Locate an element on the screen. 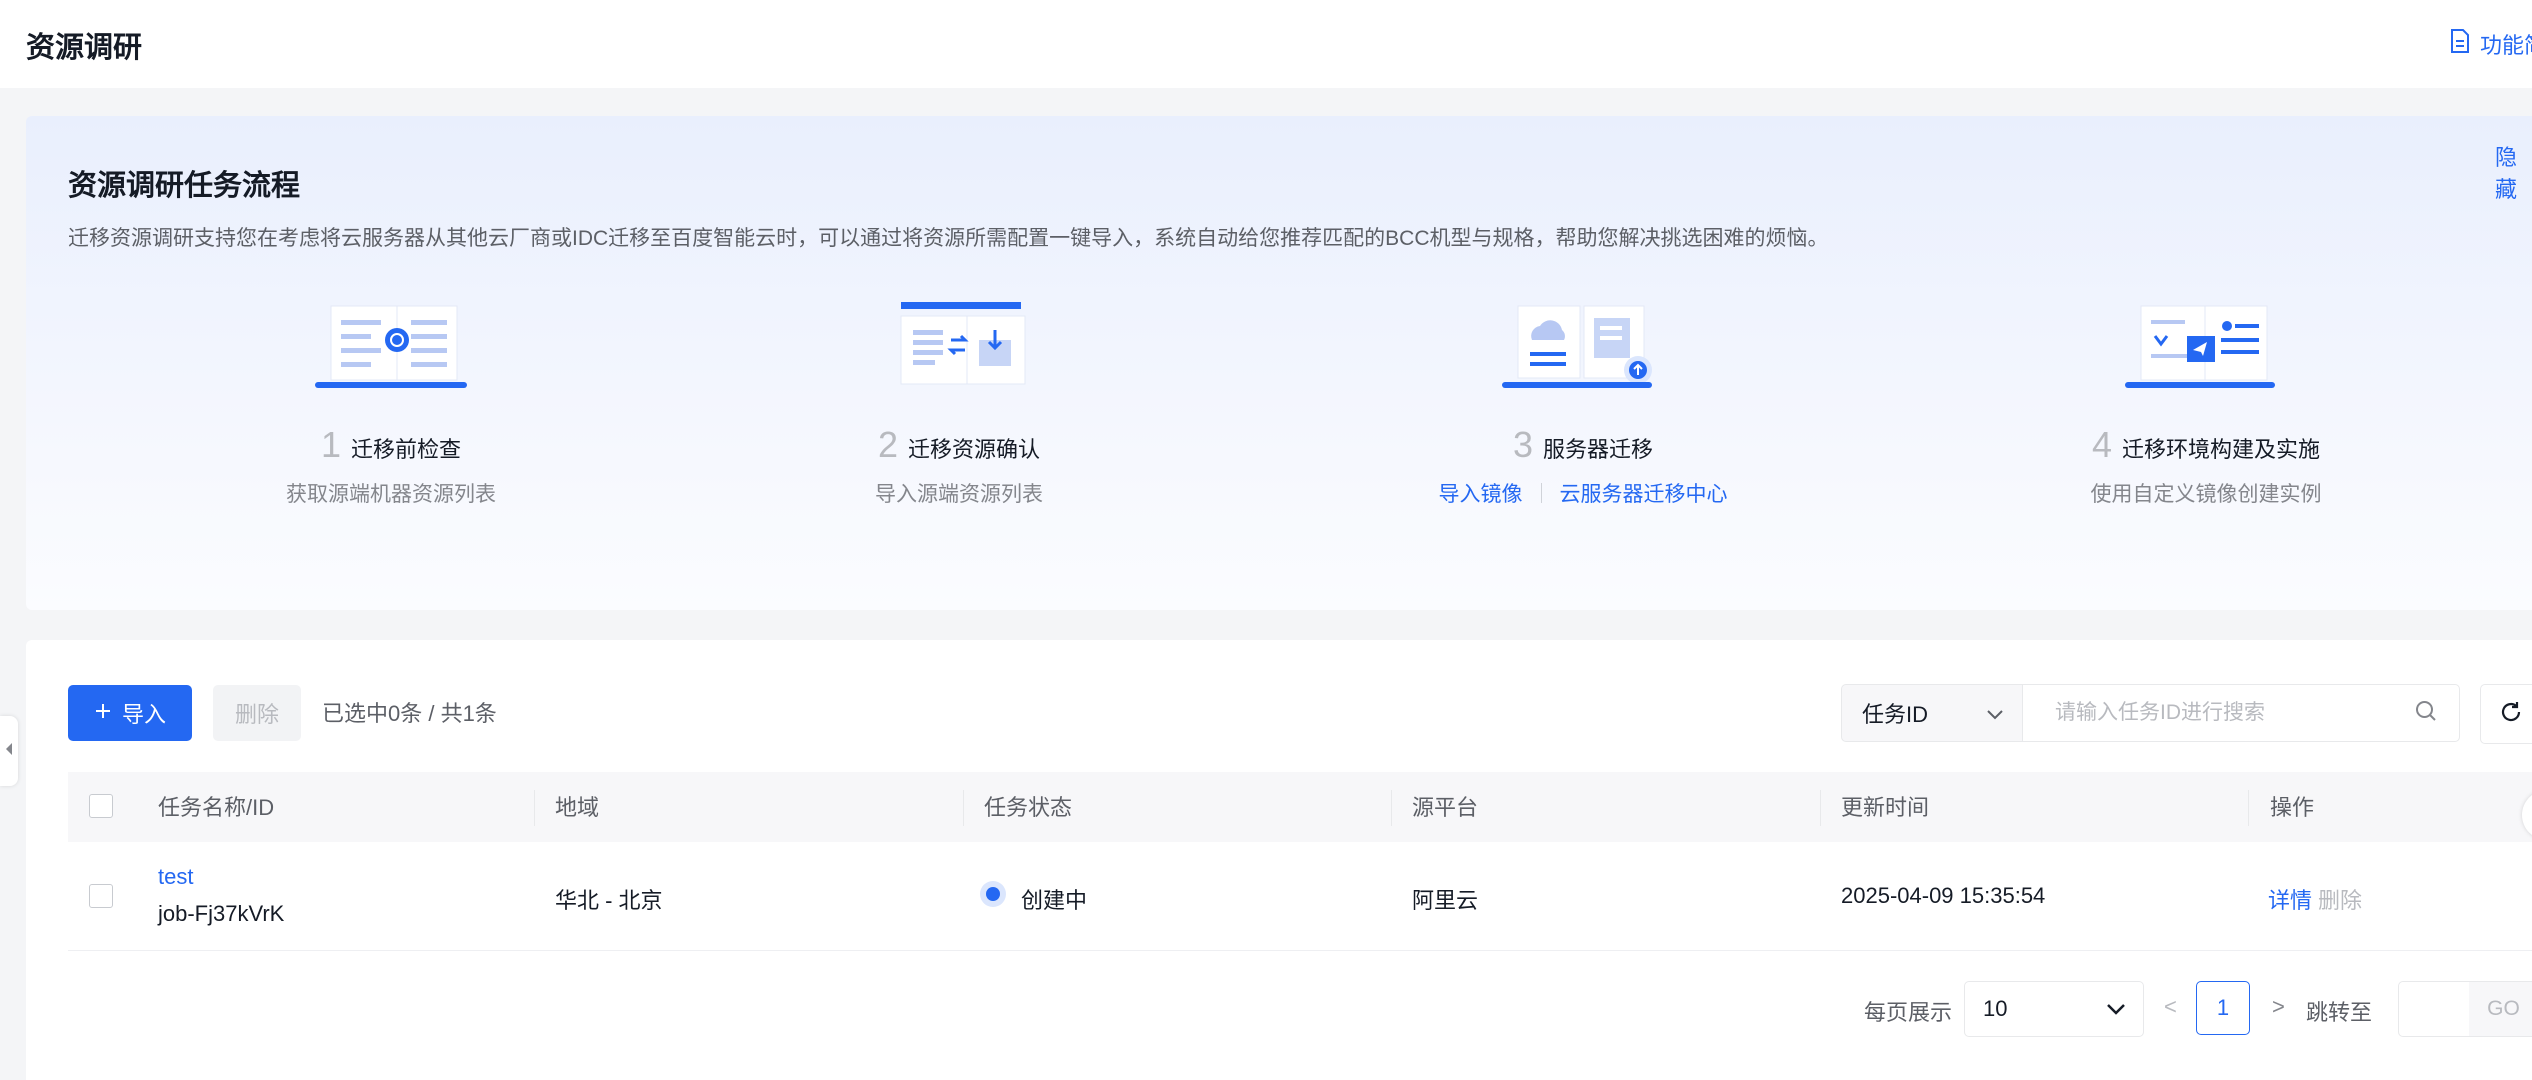 Image resolution: width=2532 pixels, height=1080 pixels. col-header-updated: 更新时间 is located at coordinates (1885, 807).